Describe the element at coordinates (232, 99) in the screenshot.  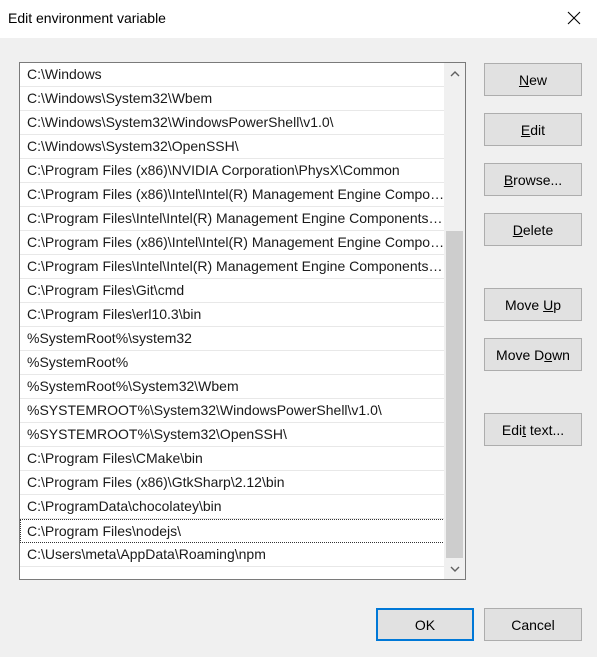
I see `list-item: C:\Windows\System32\Wbem` at that location.